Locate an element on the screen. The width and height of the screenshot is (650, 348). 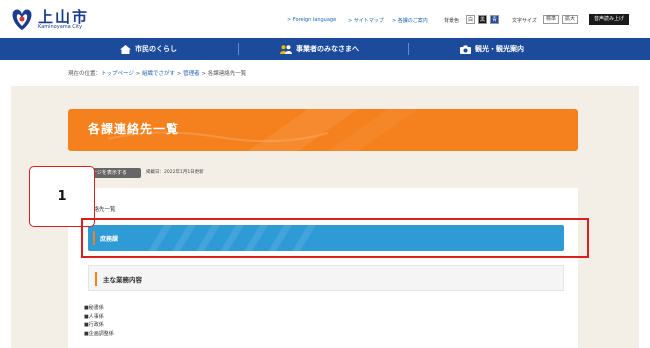
breadcrumb-organization: 組織でさがす is located at coordinates (158, 74).